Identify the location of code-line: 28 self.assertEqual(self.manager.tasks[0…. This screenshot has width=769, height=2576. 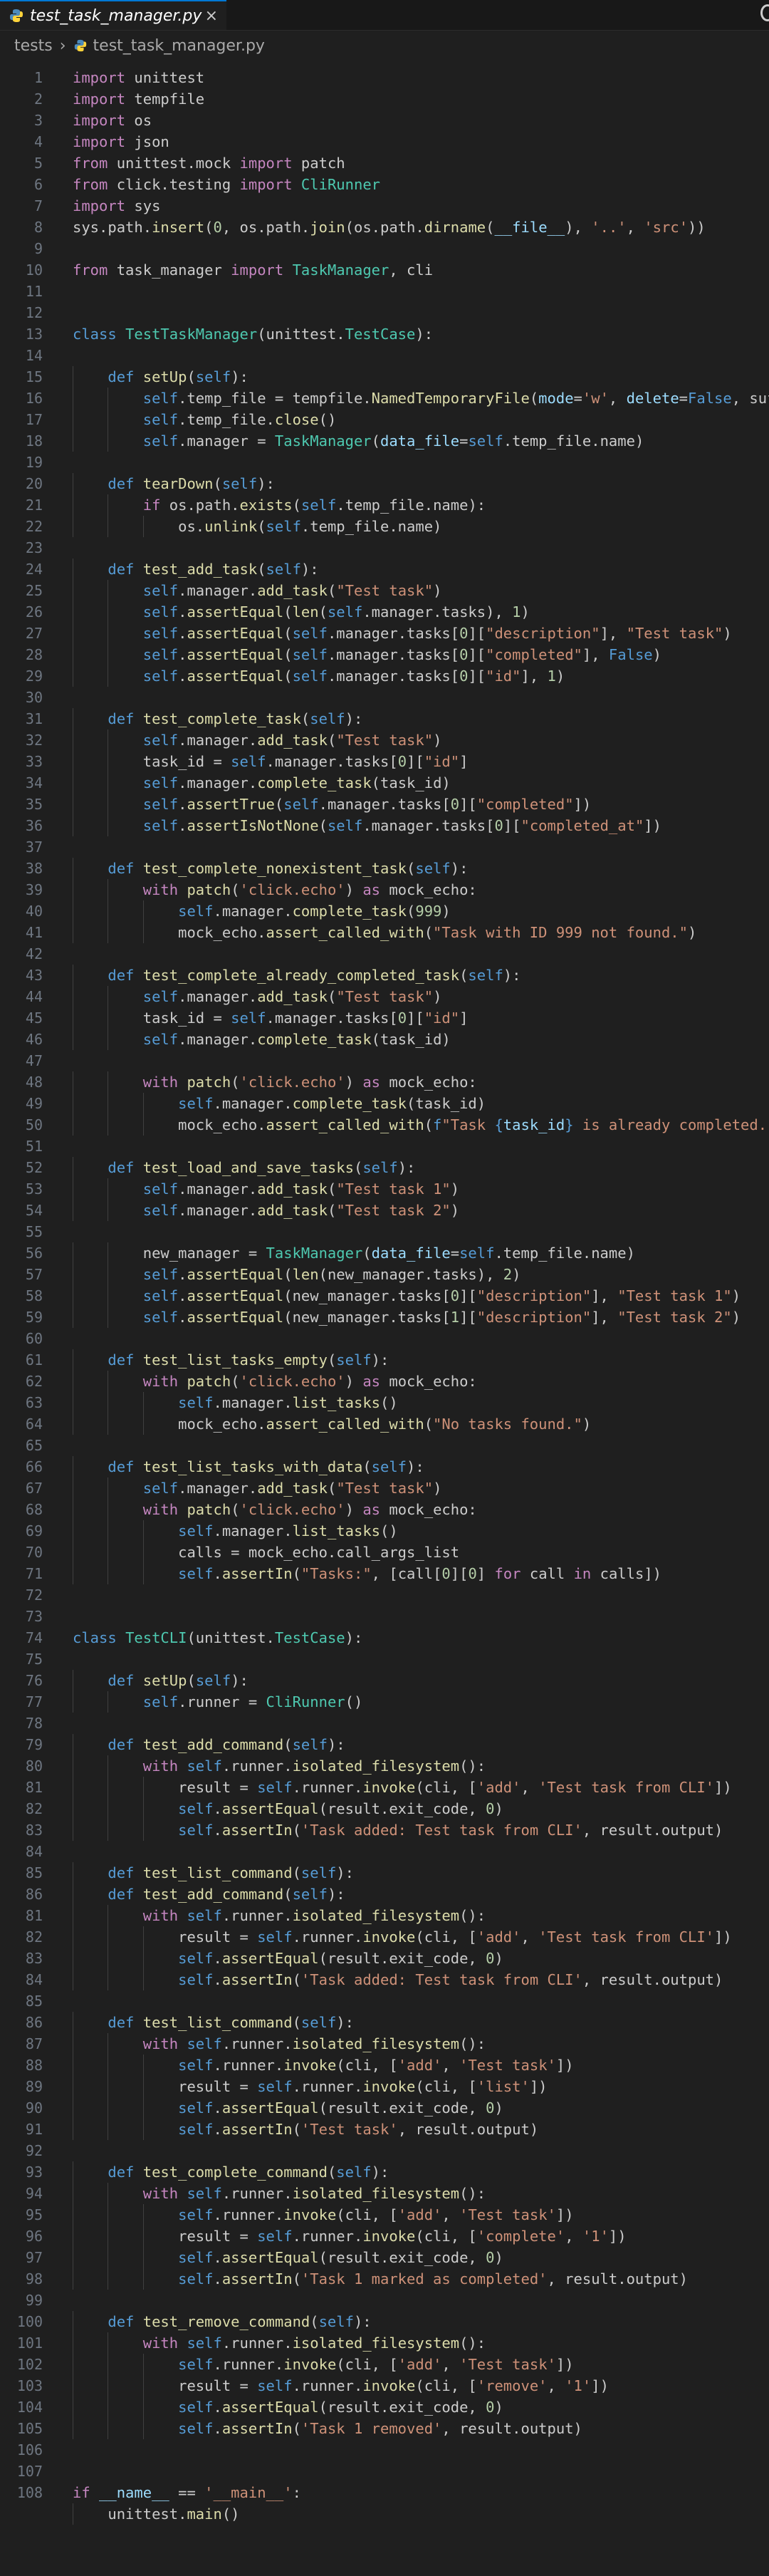
(384, 654).